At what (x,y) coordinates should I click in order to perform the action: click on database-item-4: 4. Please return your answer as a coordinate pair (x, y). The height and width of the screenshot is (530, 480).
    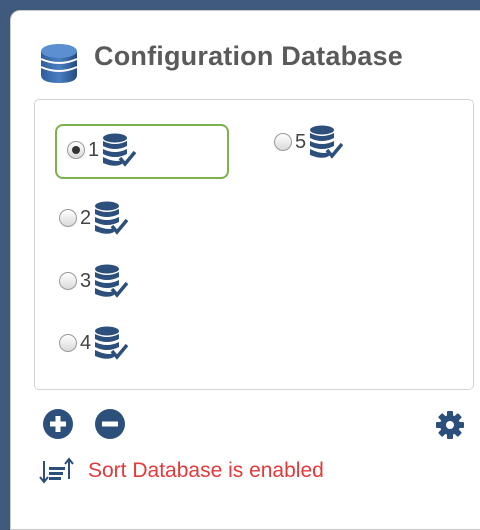
    Looking at the image, I should click on (94, 343).